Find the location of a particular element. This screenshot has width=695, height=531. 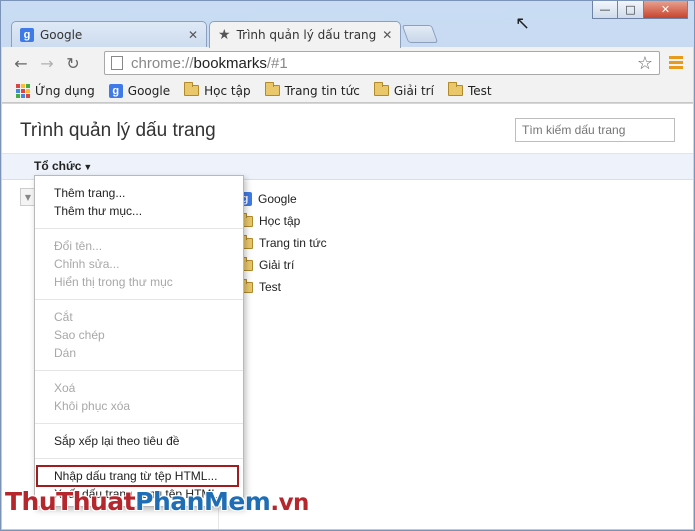

bookmark-bar-item-apps: Ứng dụng is located at coordinates (55, 90).